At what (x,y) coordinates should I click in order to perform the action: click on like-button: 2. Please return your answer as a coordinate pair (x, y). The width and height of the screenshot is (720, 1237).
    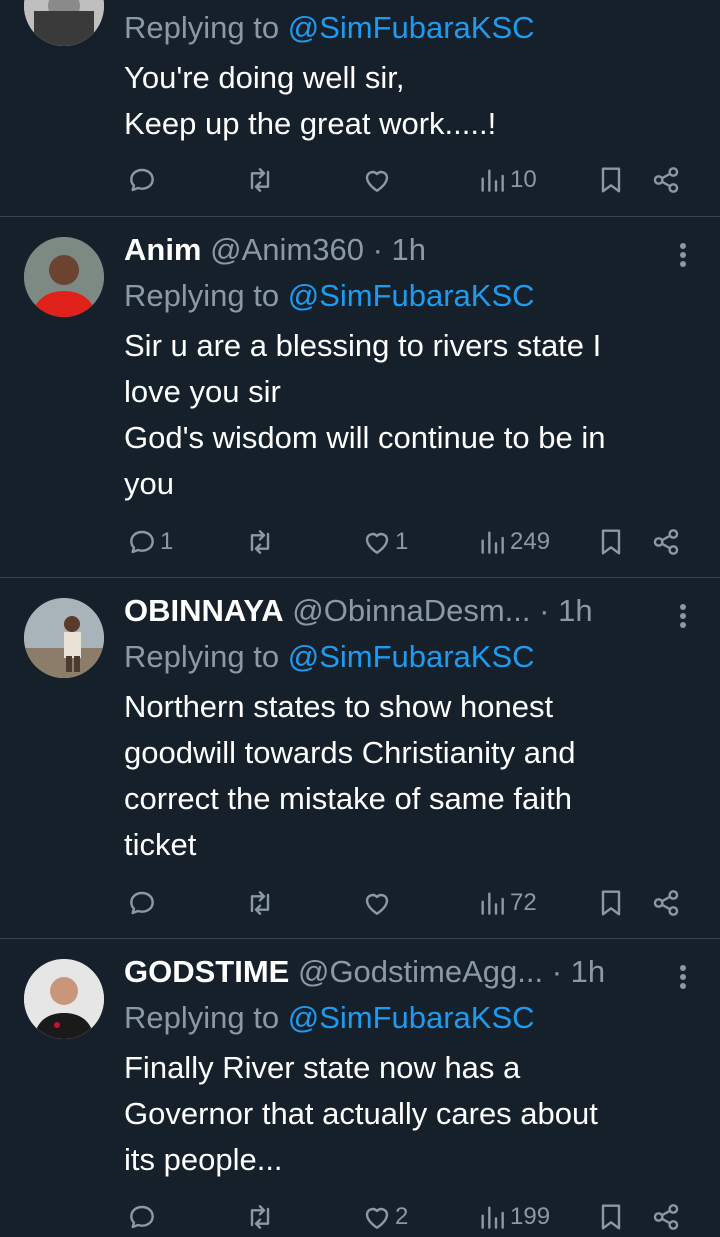
    Looking at the image, I should click on (384, 1217).